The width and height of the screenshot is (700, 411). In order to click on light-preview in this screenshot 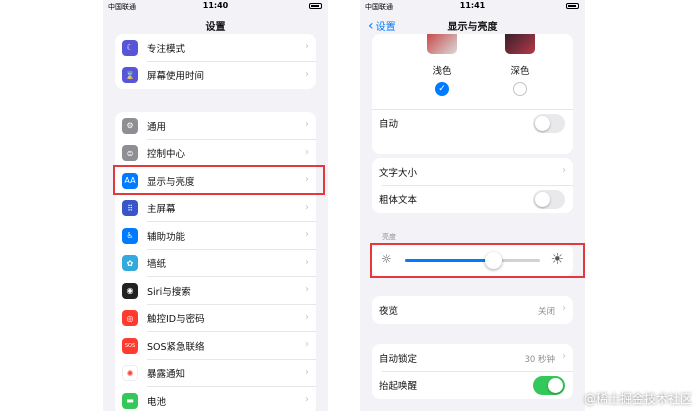, I will do `click(442, 44)`.